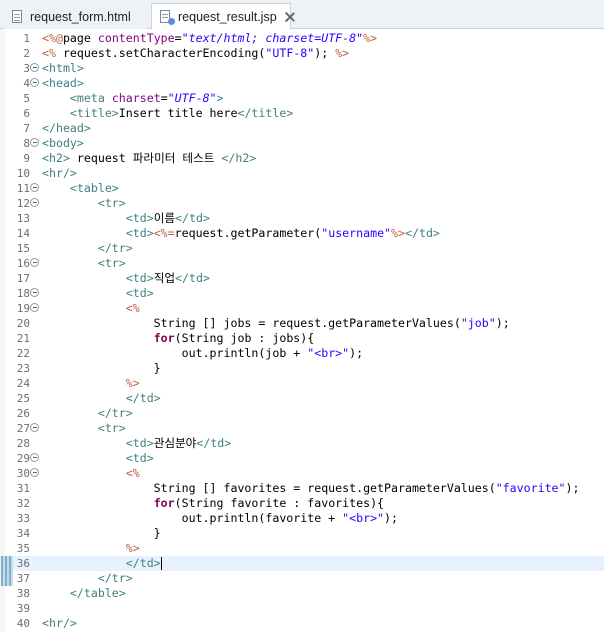 The height and width of the screenshot is (632, 604). Describe the element at coordinates (302, 623) in the screenshot. I see `code-line: 40 <hr/>` at that location.